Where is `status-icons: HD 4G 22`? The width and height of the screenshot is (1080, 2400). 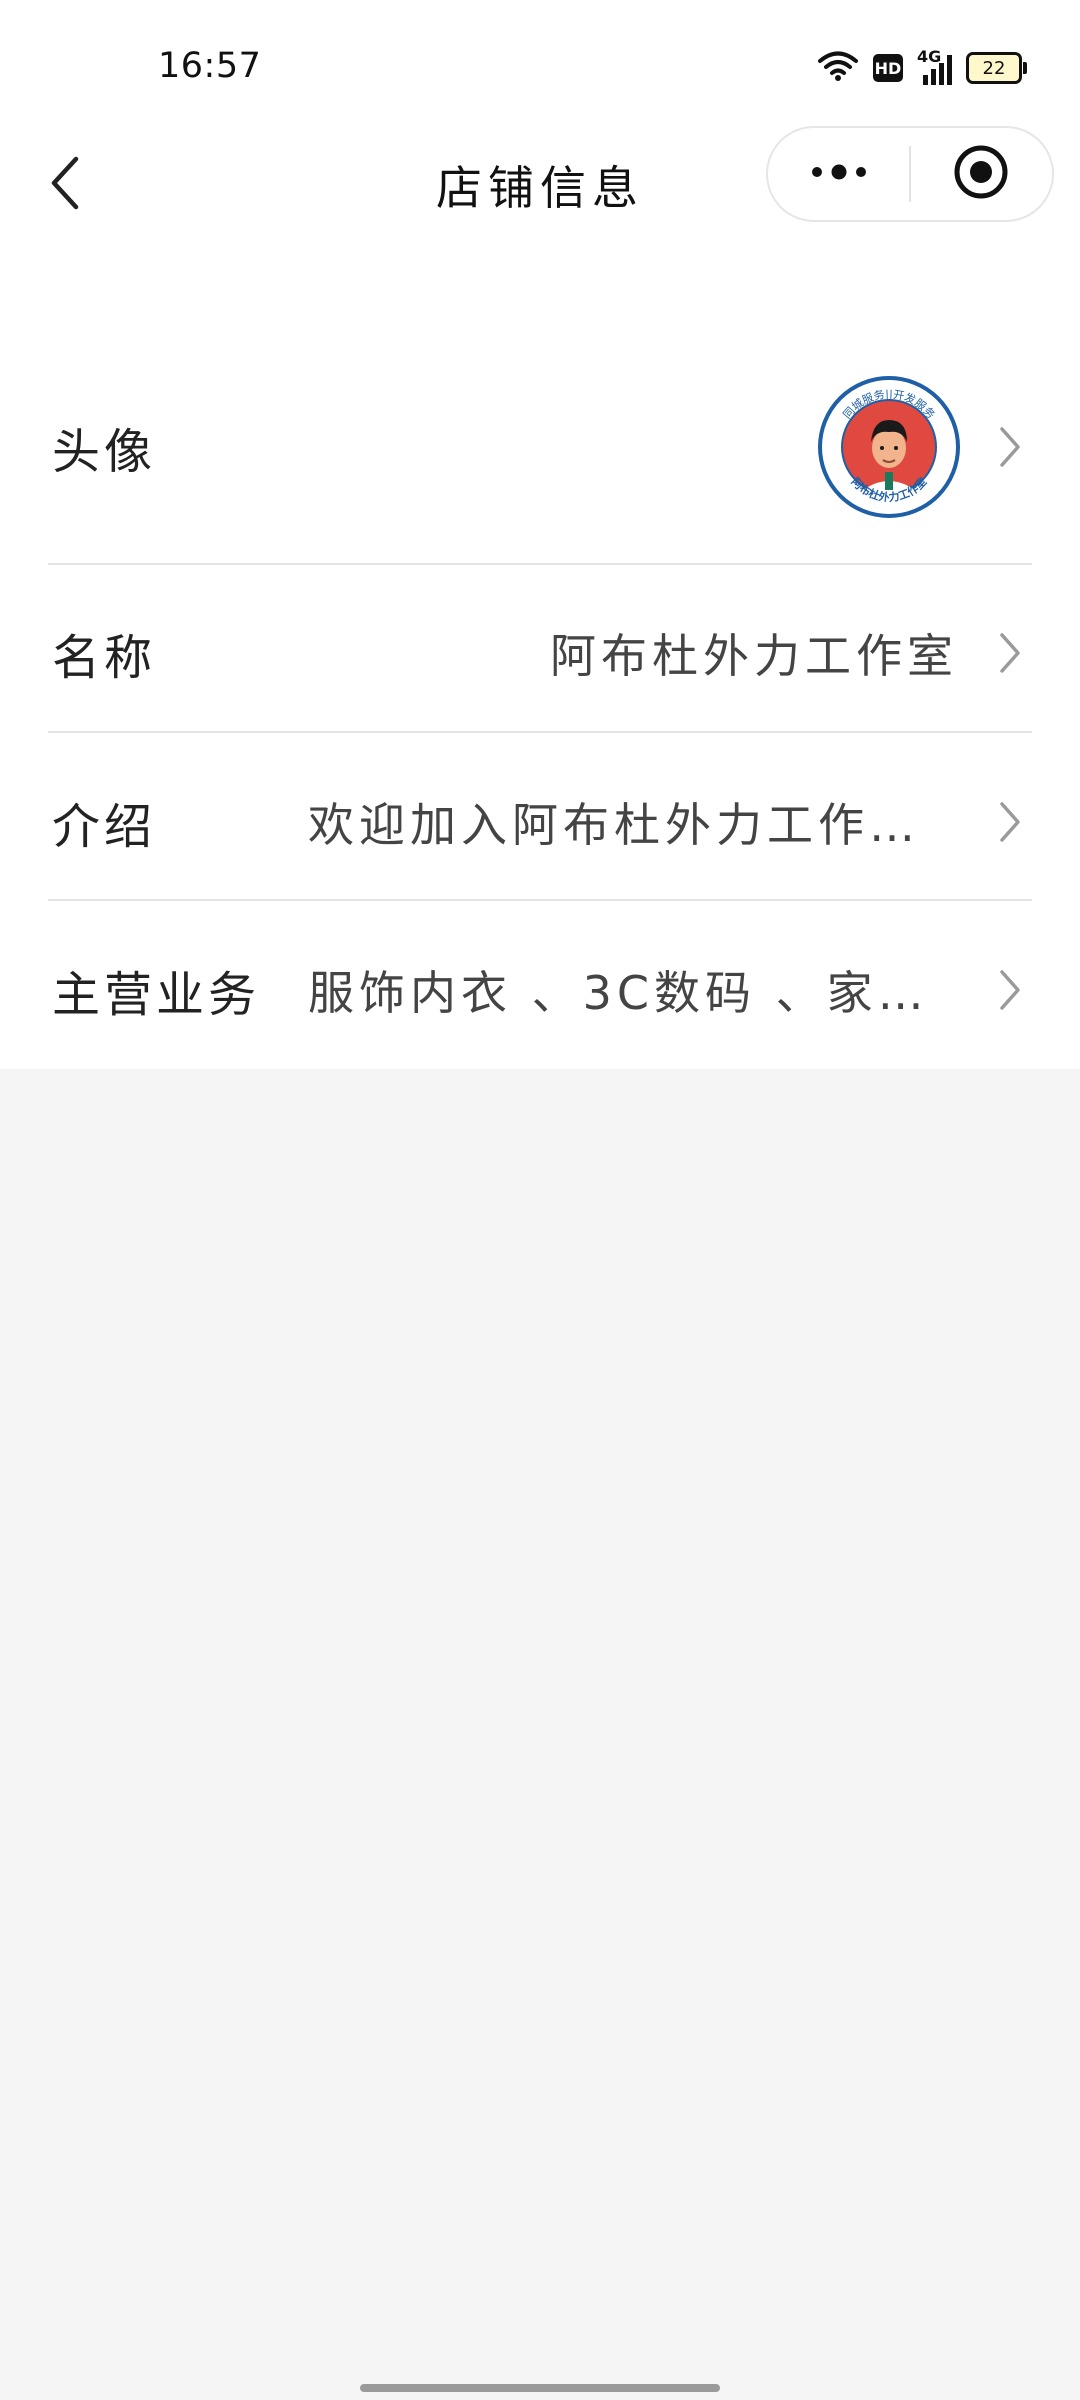 status-icons: HD 4G 22 is located at coordinates (922, 67).